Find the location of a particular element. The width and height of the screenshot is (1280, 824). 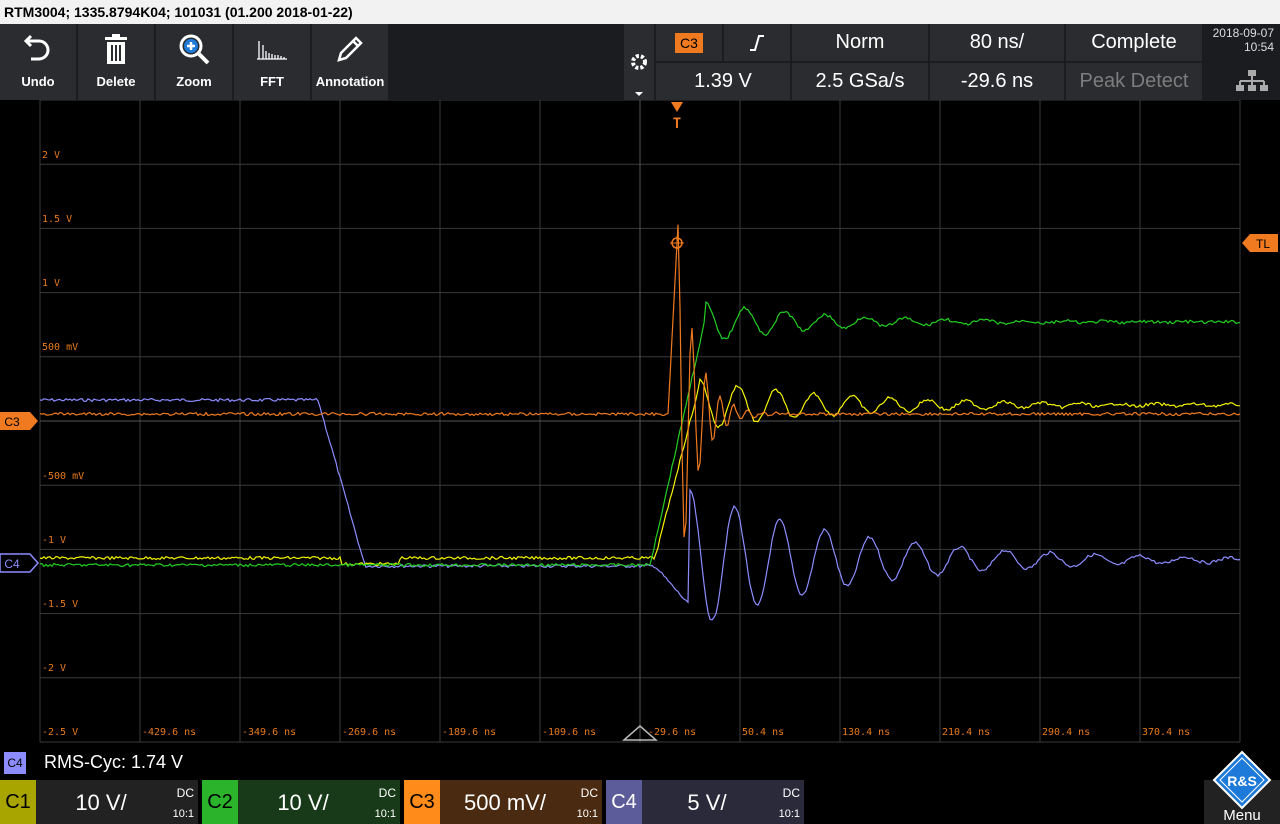

x-label-10: 370.4 ns is located at coordinates (1166, 732).